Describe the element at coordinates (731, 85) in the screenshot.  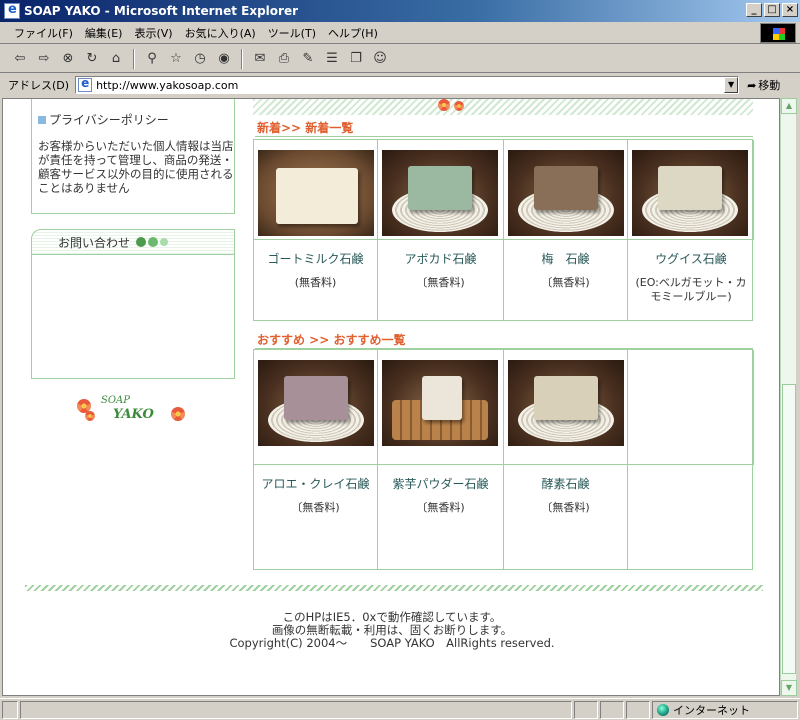
I see `address-dropdown-button: ▼` at that location.